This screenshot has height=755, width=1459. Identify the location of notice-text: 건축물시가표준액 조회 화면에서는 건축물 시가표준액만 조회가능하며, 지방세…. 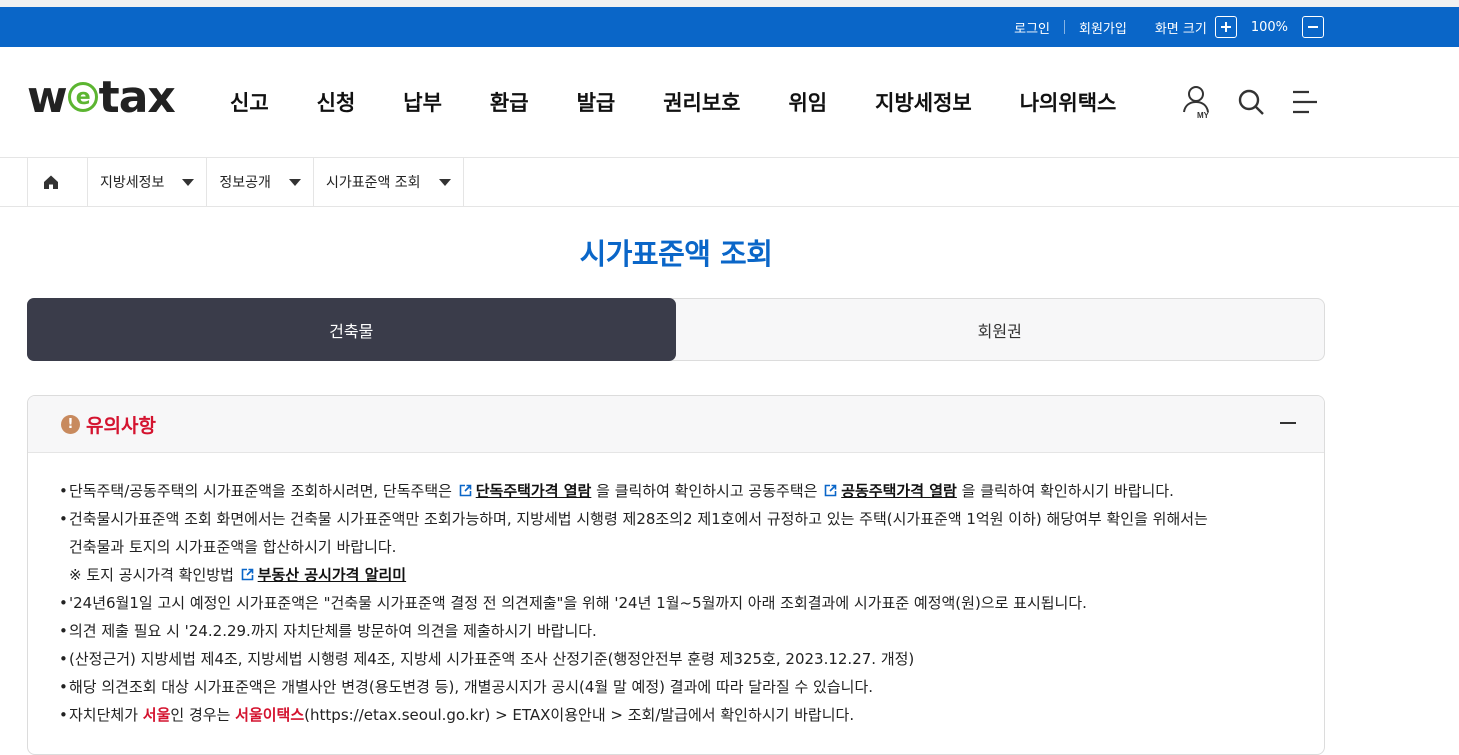
(638, 519).